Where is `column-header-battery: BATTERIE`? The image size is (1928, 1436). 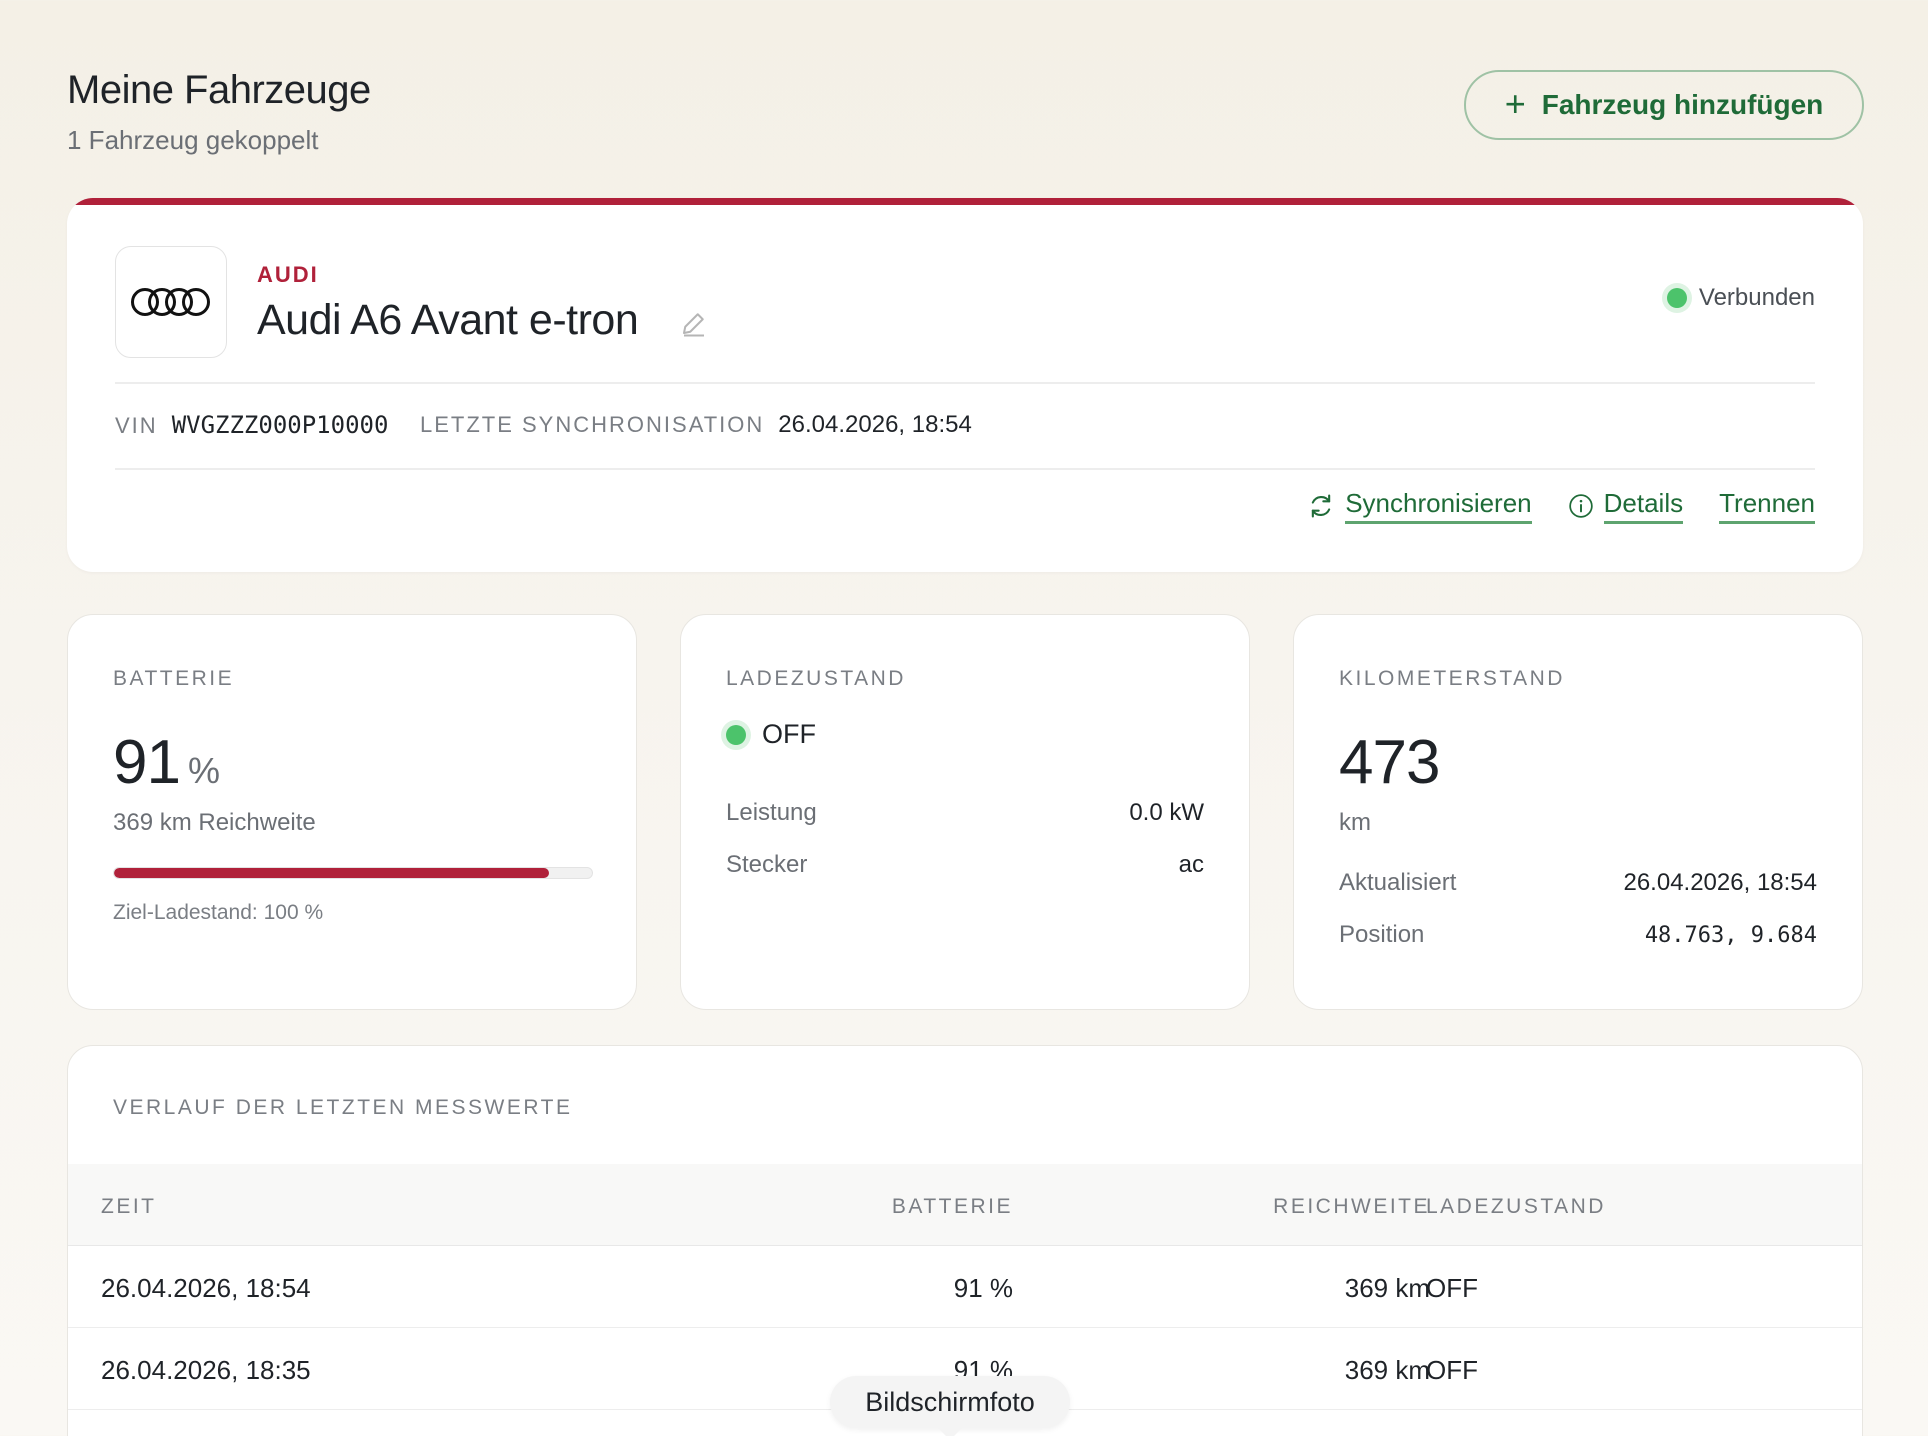 column-header-battery: BATTERIE is located at coordinates (952, 1206).